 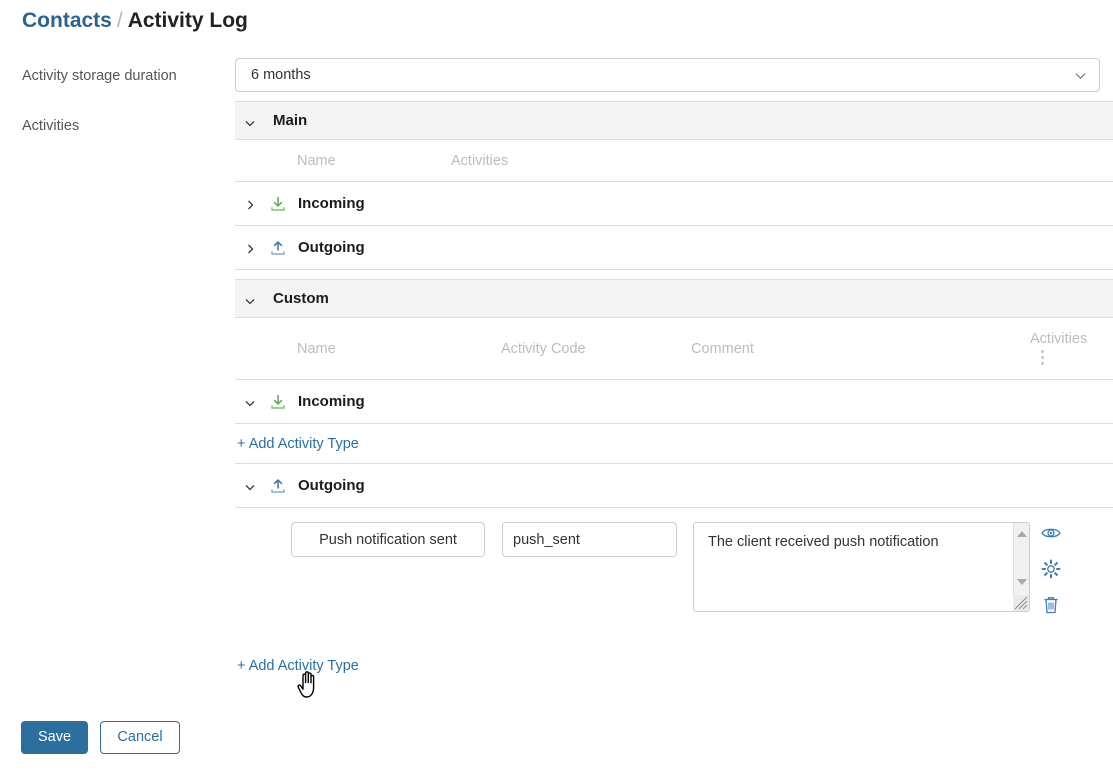 What do you see at coordinates (1021, 603) in the screenshot?
I see `textarea-resize-handle` at bounding box center [1021, 603].